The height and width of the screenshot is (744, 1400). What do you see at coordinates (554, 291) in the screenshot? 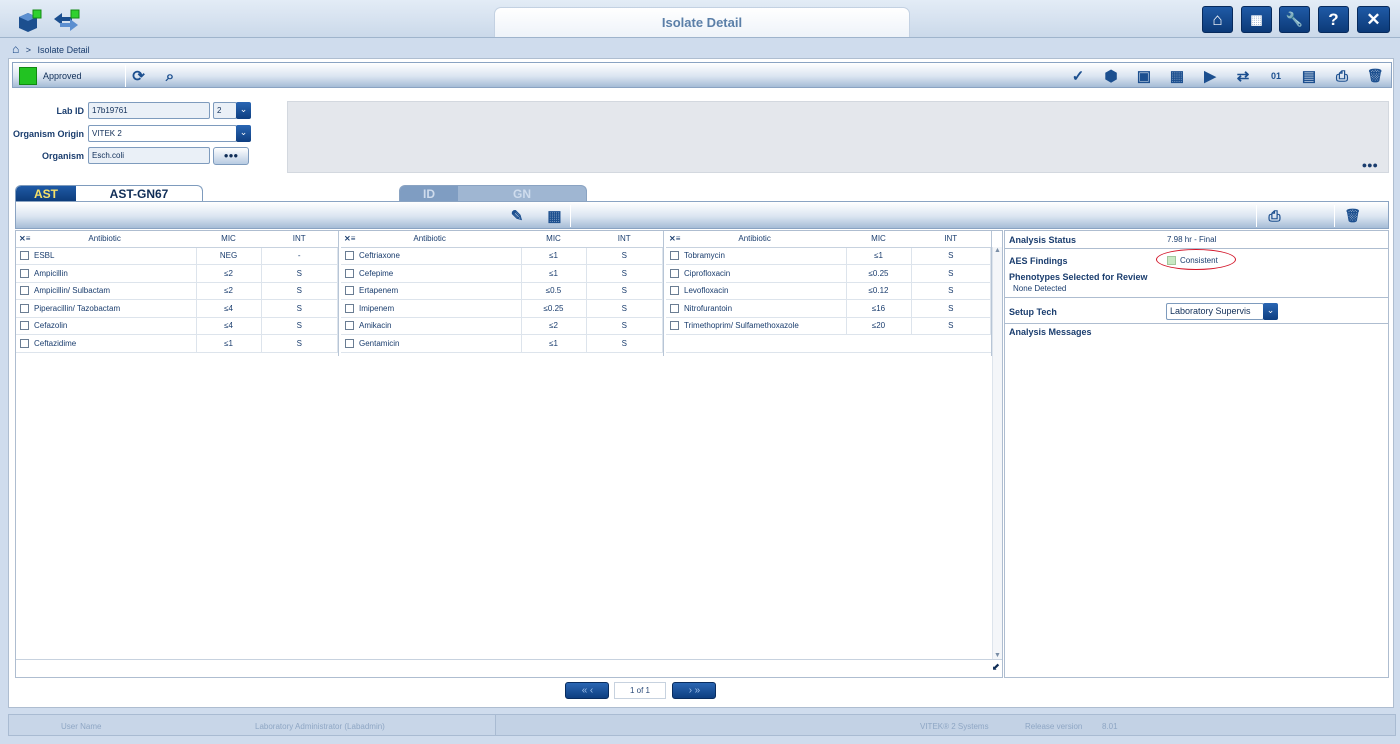
I see `mic-cell: ≤0.5` at bounding box center [554, 291].